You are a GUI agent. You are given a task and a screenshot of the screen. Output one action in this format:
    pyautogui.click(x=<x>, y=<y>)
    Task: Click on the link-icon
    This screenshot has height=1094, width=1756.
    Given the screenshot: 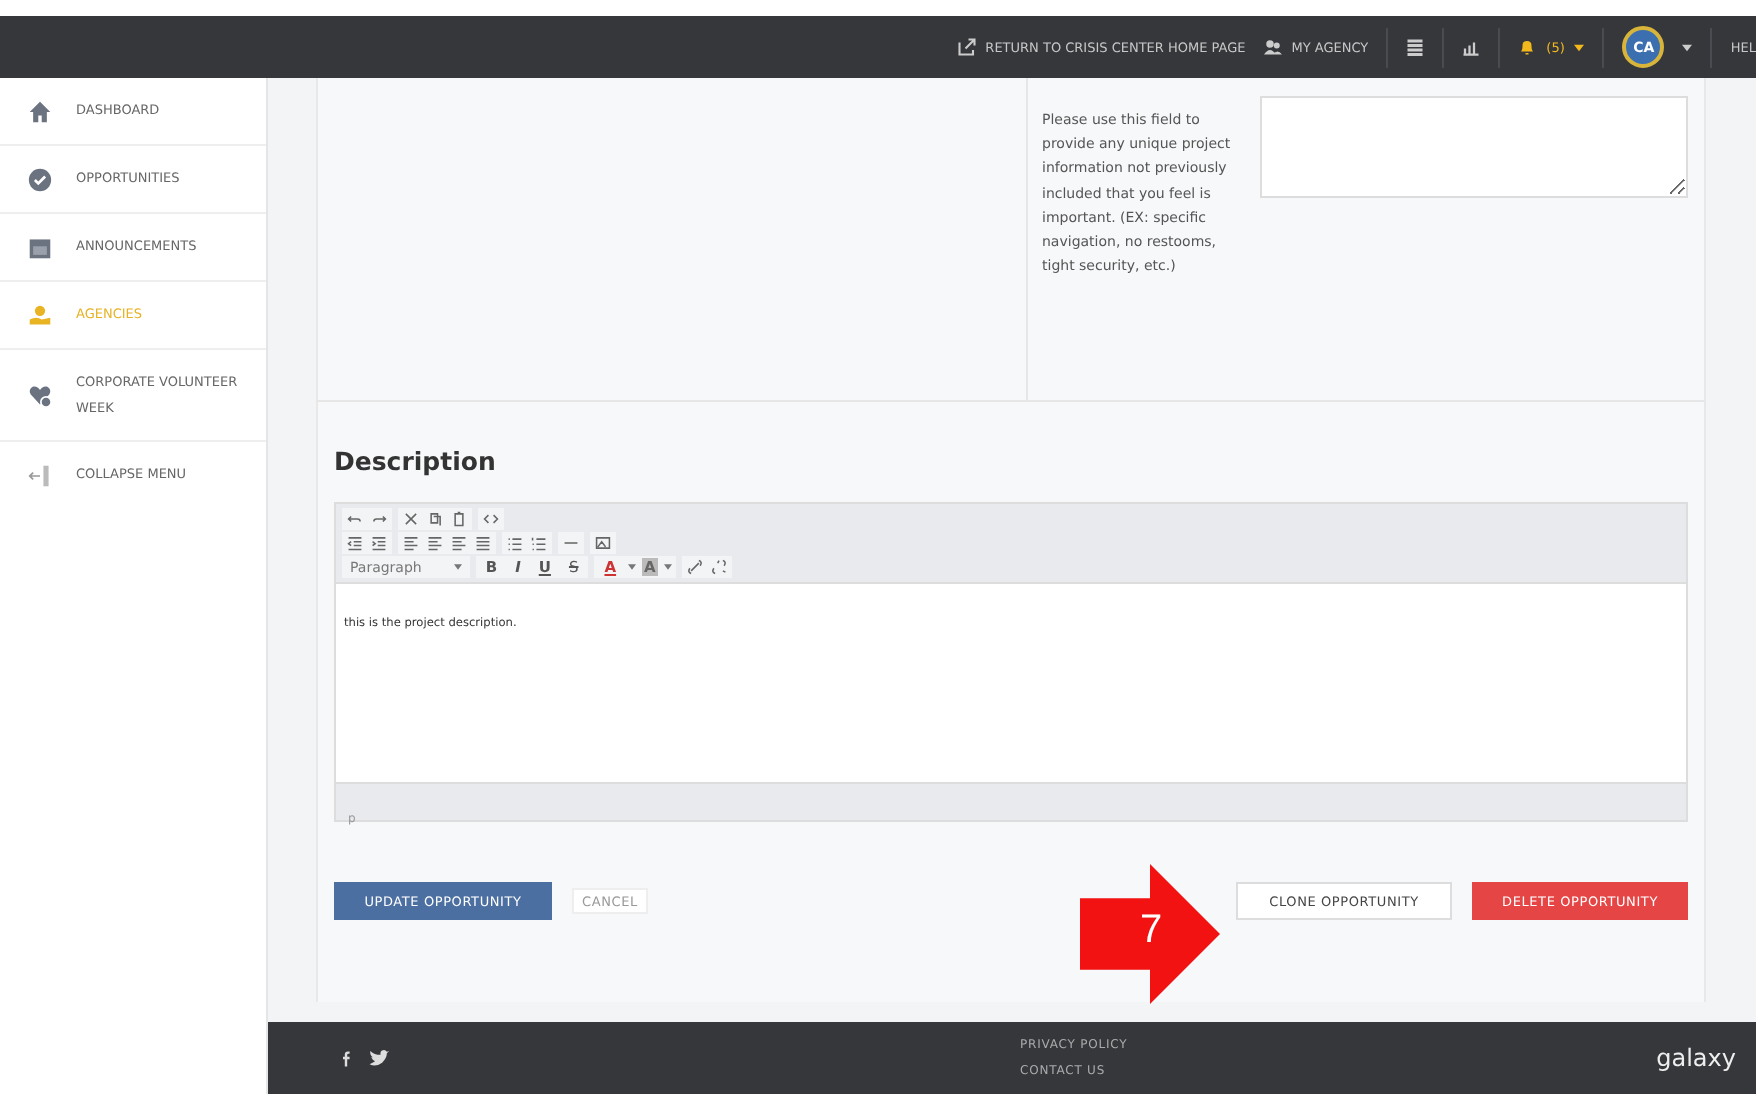 What is the action you would take?
    pyautogui.click(x=694, y=567)
    